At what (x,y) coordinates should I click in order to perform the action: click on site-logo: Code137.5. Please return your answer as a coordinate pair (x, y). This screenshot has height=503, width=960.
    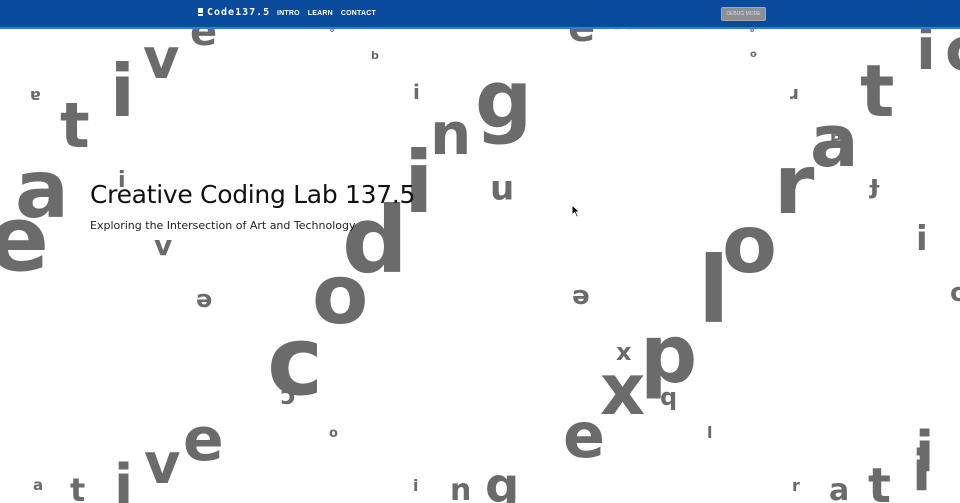
    Looking at the image, I should click on (234, 12).